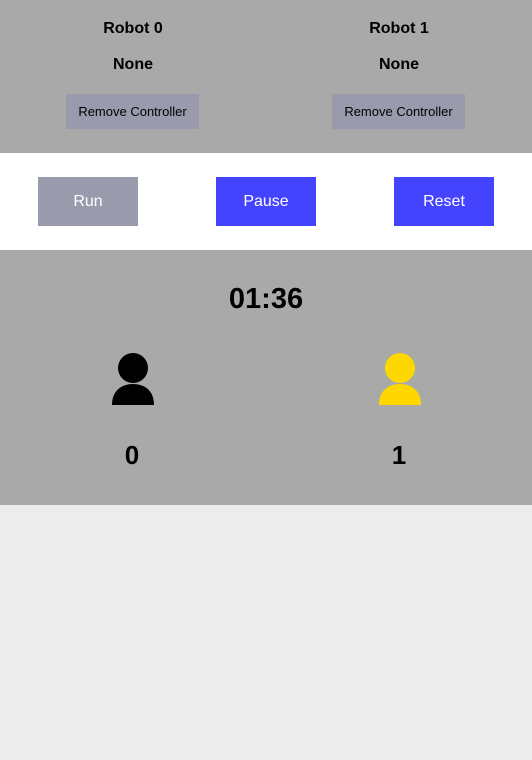 The width and height of the screenshot is (532, 760). I want to click on player-0-person-icon, so click(133, 379).